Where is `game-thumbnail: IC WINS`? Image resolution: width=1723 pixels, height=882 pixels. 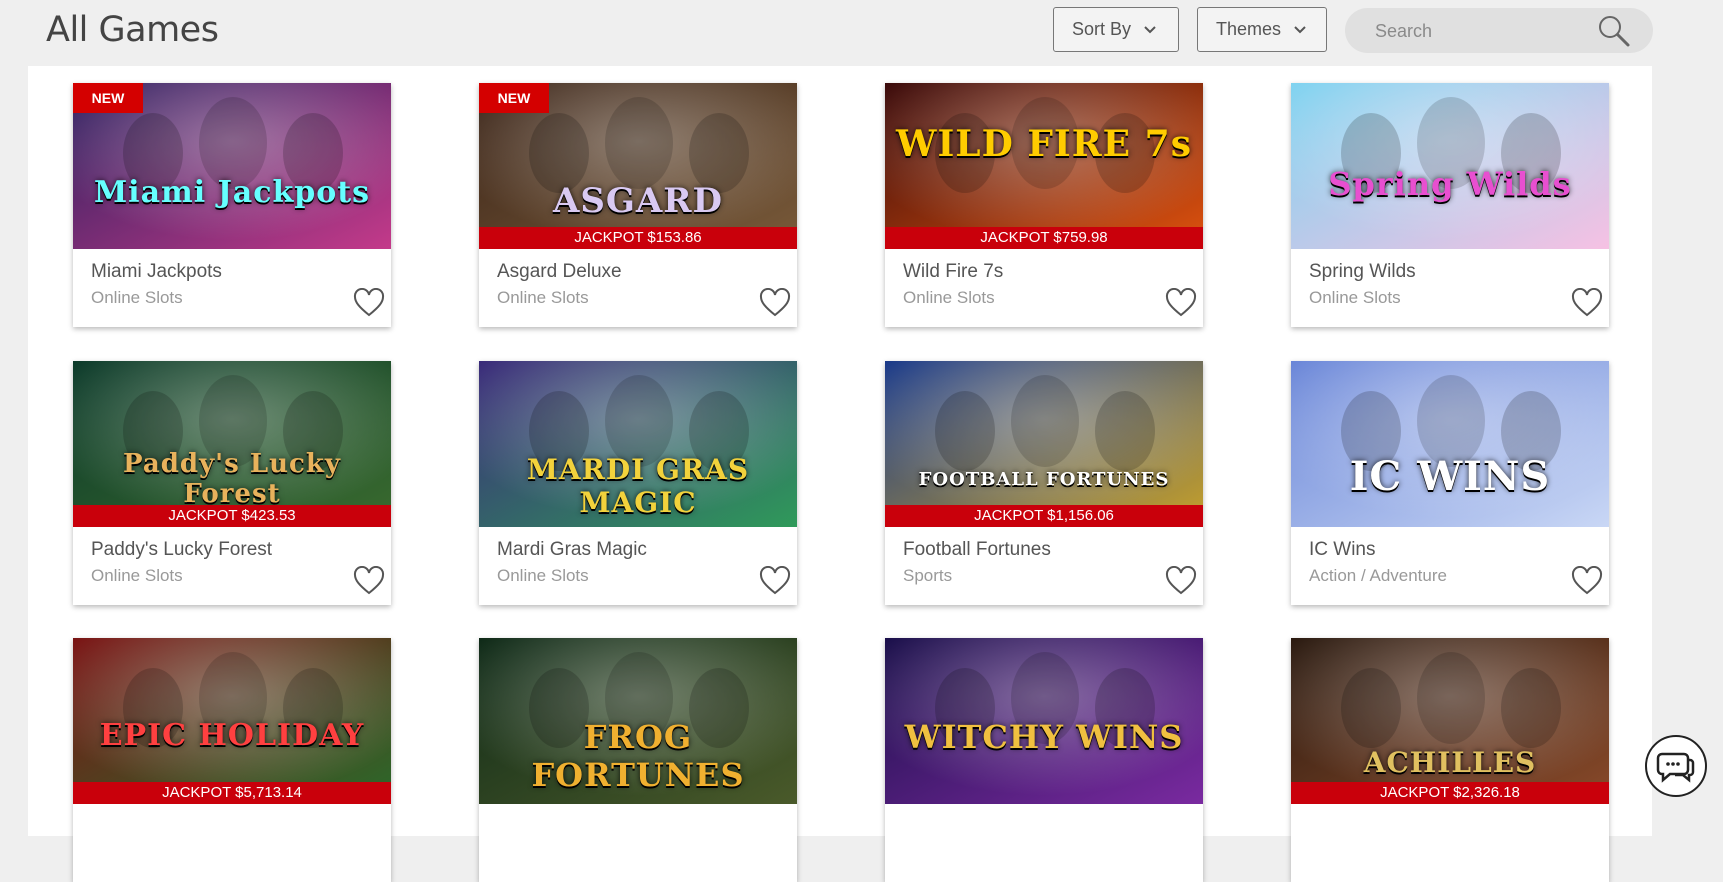 game-thumbnail: IC WINS is located at coordinates (1450, 444).